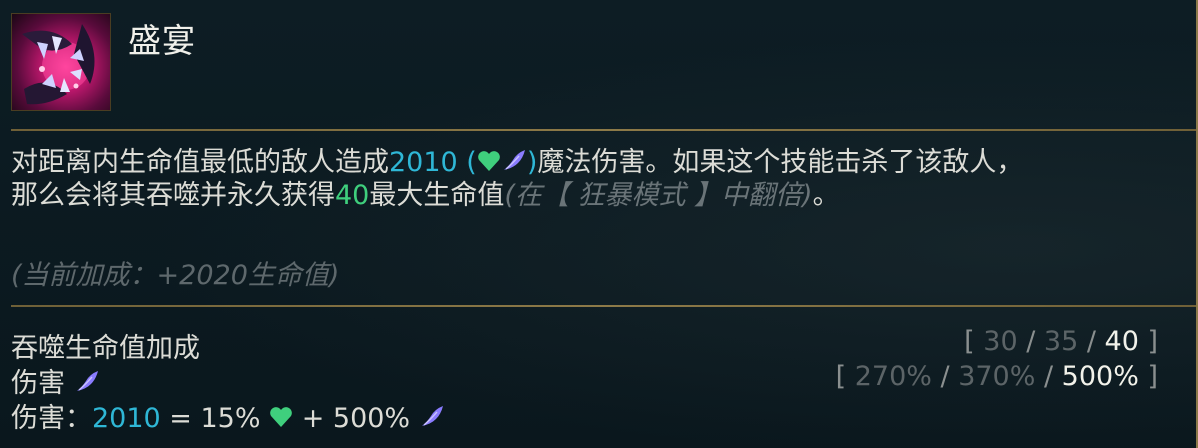 The image size is (1198, 448). I want to click on damage-value: 2010 (), so click(463, 163).